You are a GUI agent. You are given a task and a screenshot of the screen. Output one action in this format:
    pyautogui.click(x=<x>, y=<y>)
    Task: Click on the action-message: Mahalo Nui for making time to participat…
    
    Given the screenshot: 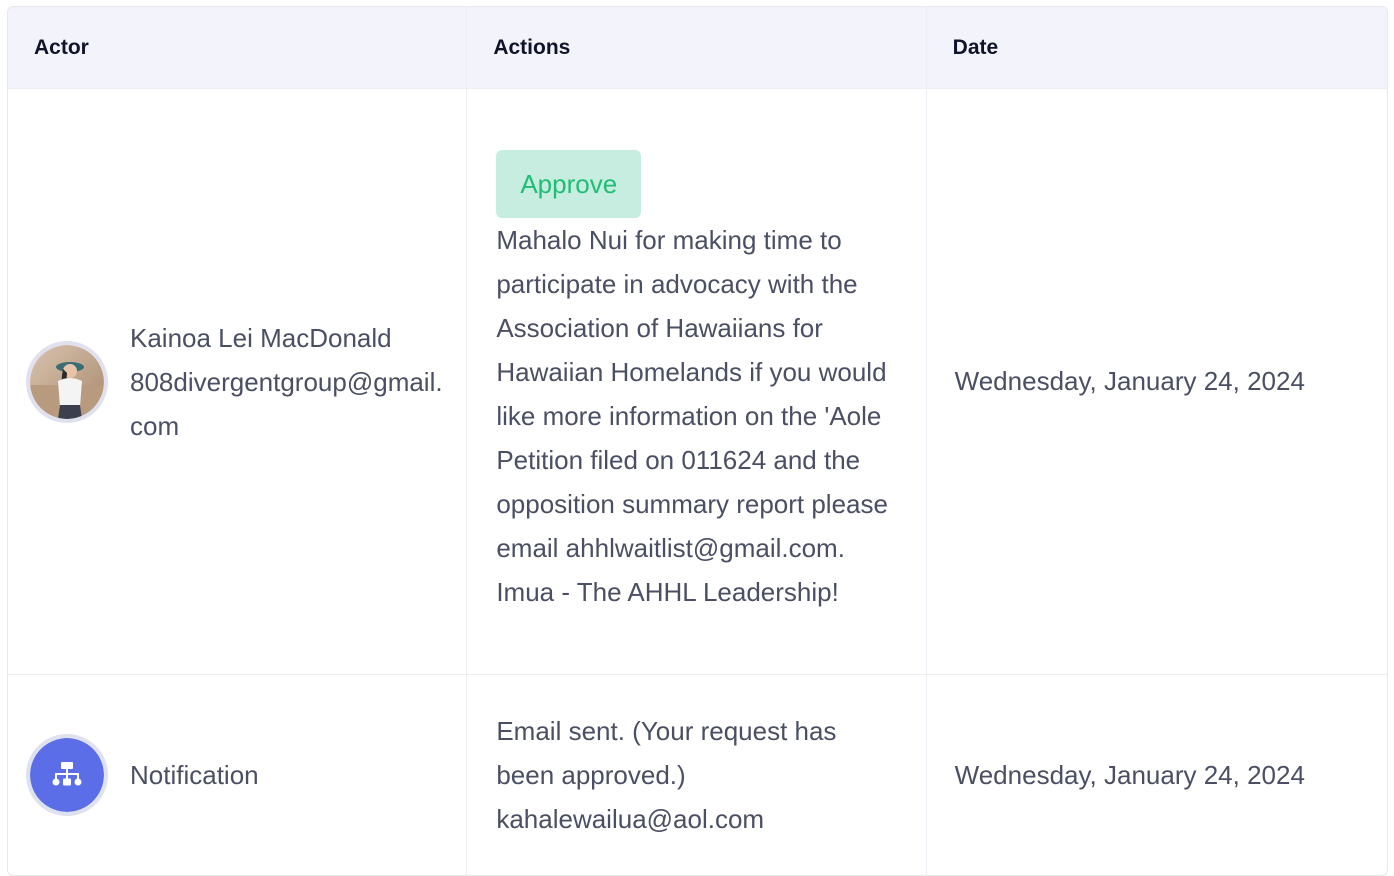 What is the action you would take?
    pyautogui.click(x=692, y=415)
    